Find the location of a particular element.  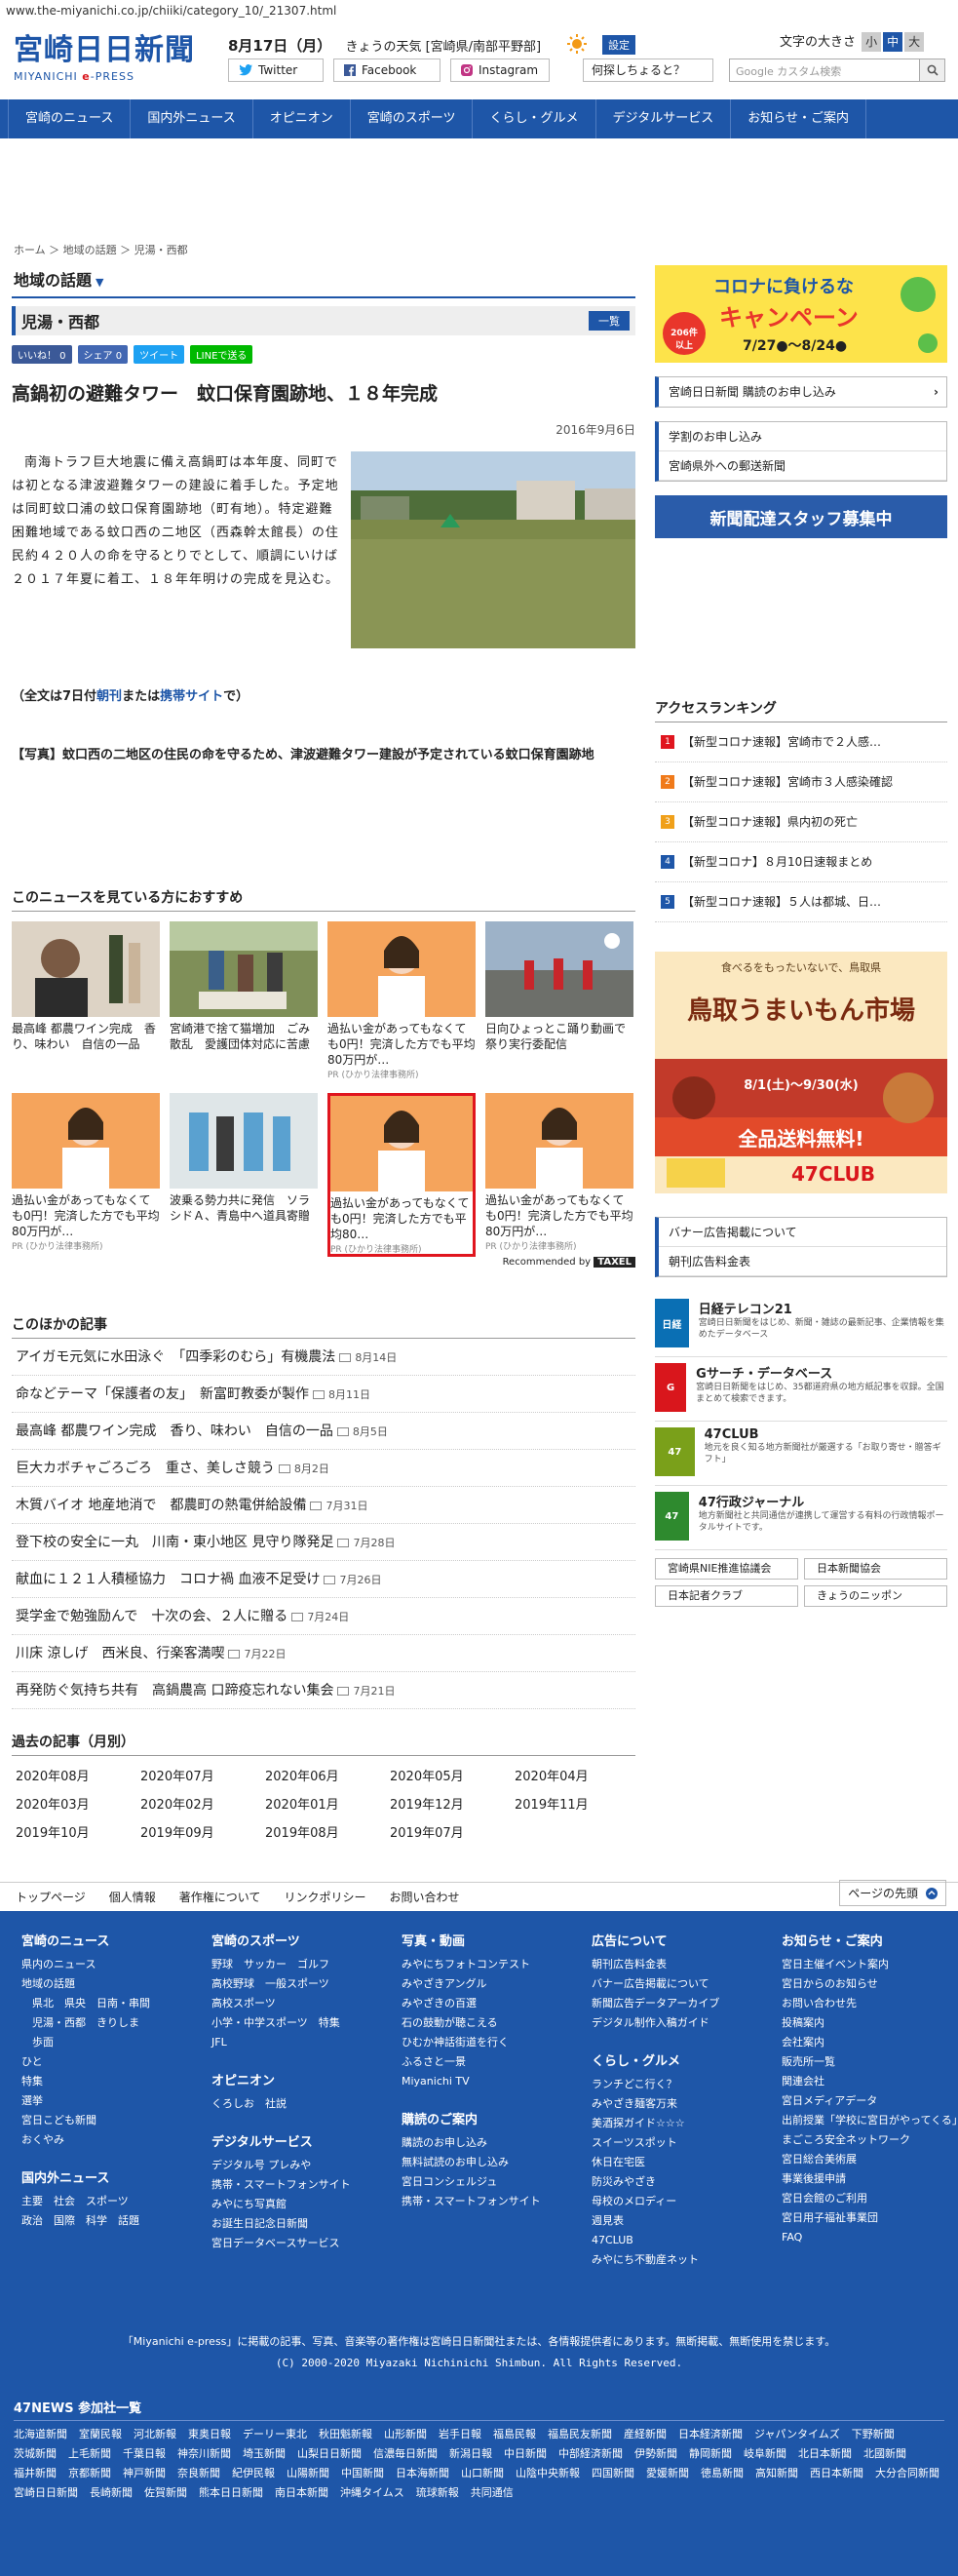

share-button: シェア 0 is located at coordinates (103, 354).